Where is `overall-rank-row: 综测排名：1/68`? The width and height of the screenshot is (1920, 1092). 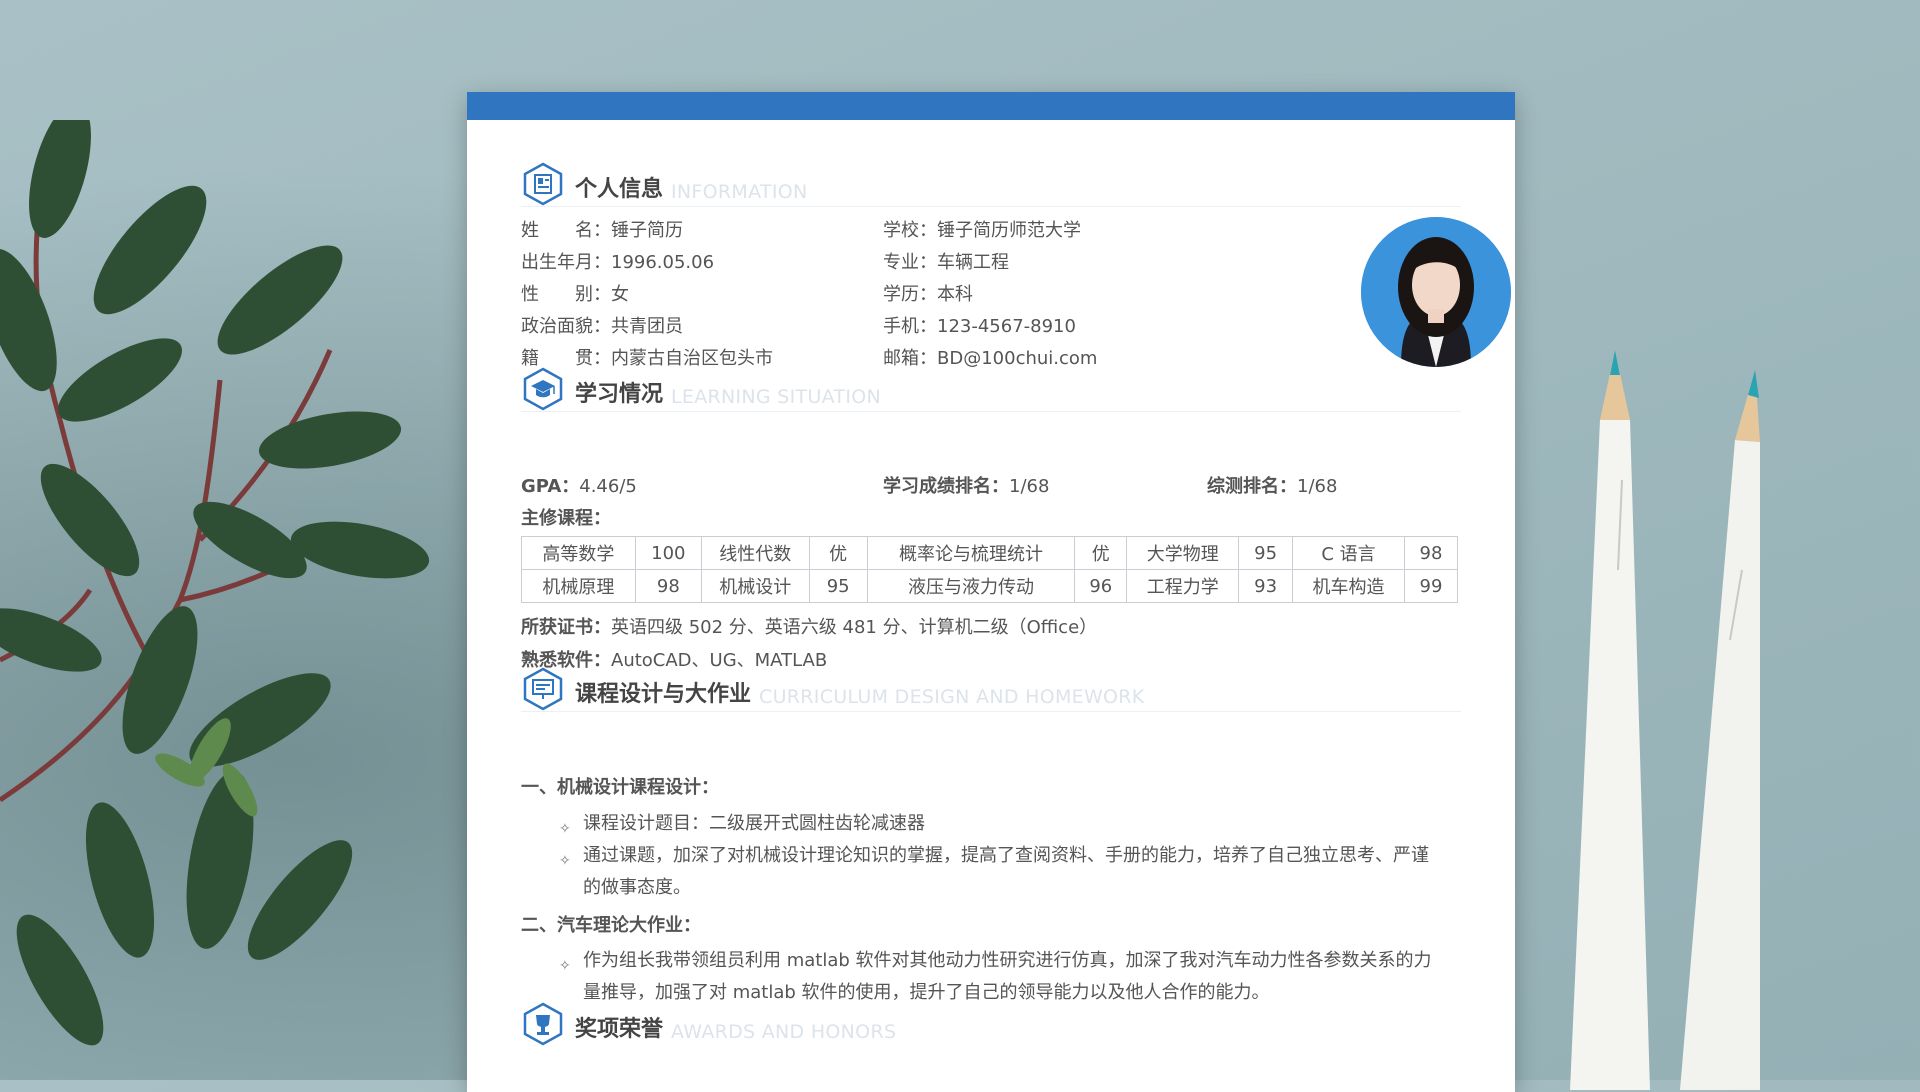 overall-rank-row: 综测排名：1/68 is located at coordinates (1272, 486).